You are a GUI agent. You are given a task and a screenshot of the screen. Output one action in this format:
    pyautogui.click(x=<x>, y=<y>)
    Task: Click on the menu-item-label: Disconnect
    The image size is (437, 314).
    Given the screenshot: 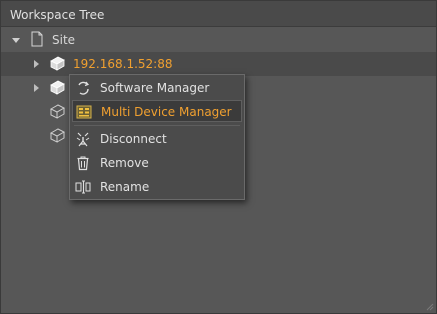 What is the action you would take?
    pyautogui.click(x=133, y=139)
    